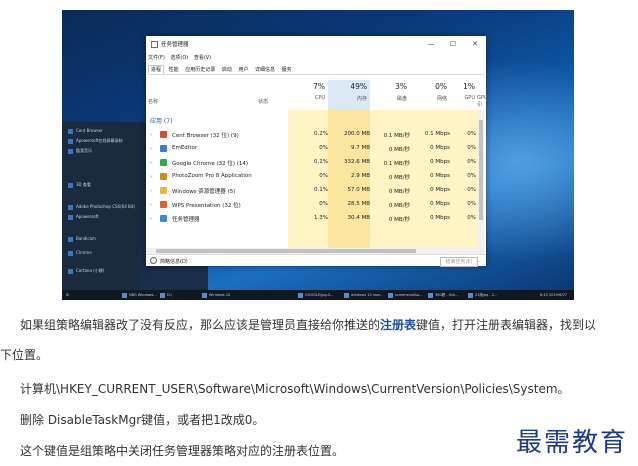  I want to click on column-network: 0% 网络, so click(430, 95).